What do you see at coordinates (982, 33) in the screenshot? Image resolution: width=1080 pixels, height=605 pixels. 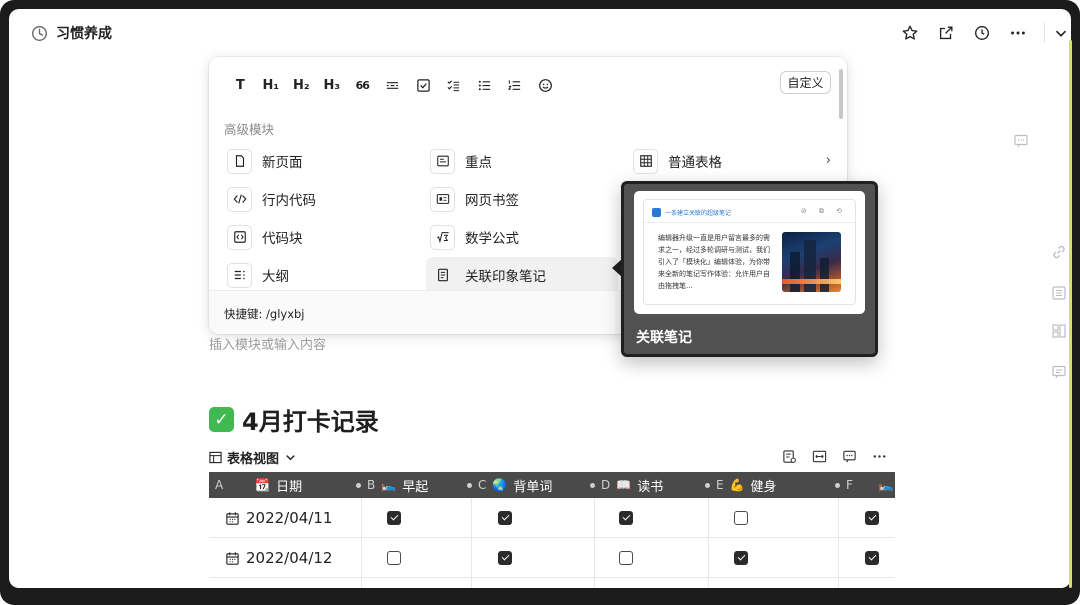 I see `history-icon` at bounding box center [982, 33].